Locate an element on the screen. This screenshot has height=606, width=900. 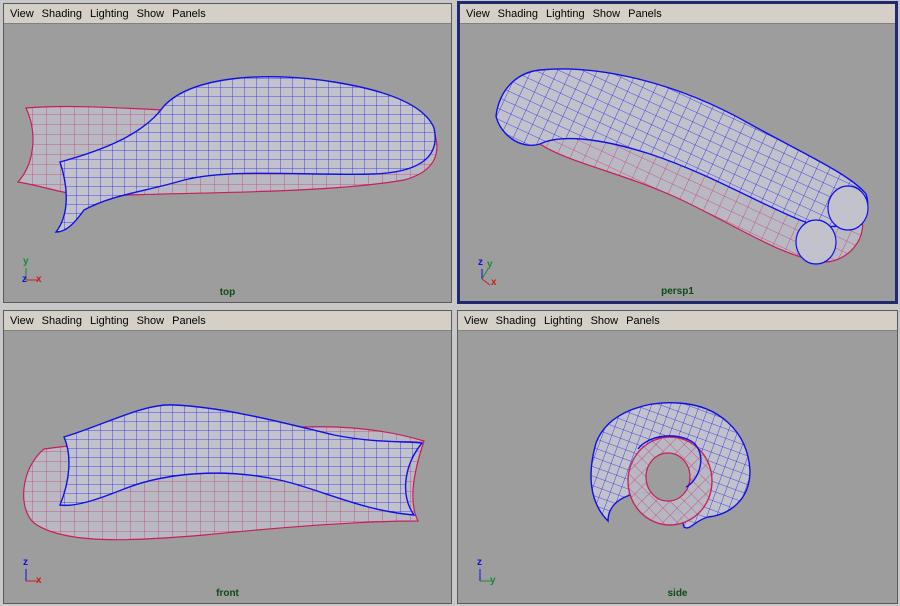
camera-label: side is located at coordinates (677, 593).